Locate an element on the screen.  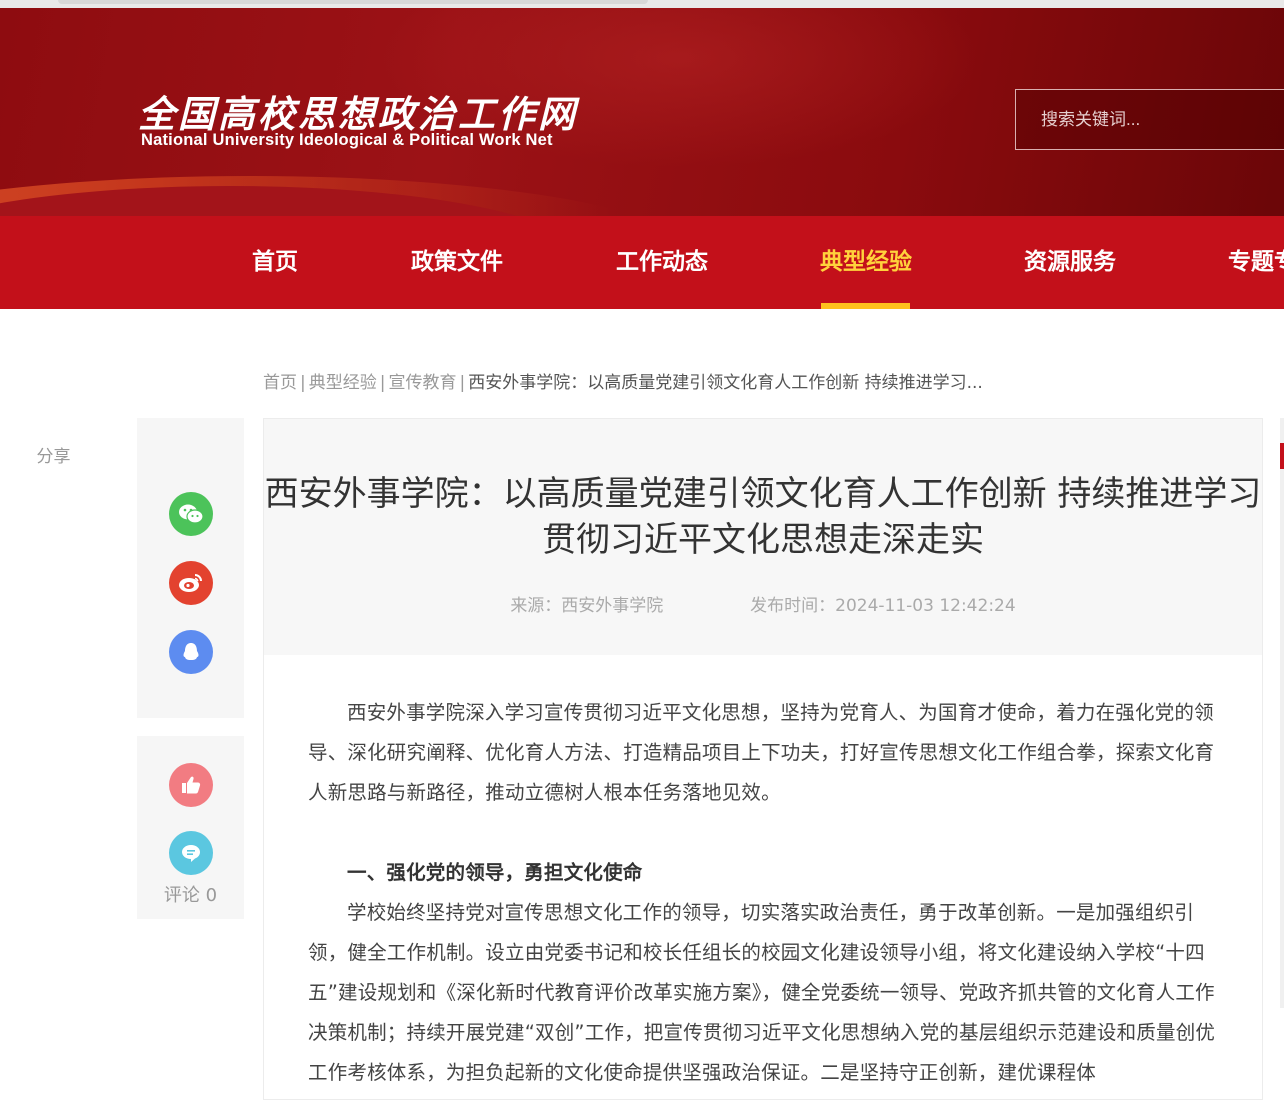
wechat-icon is located at coordinates (191, 514).